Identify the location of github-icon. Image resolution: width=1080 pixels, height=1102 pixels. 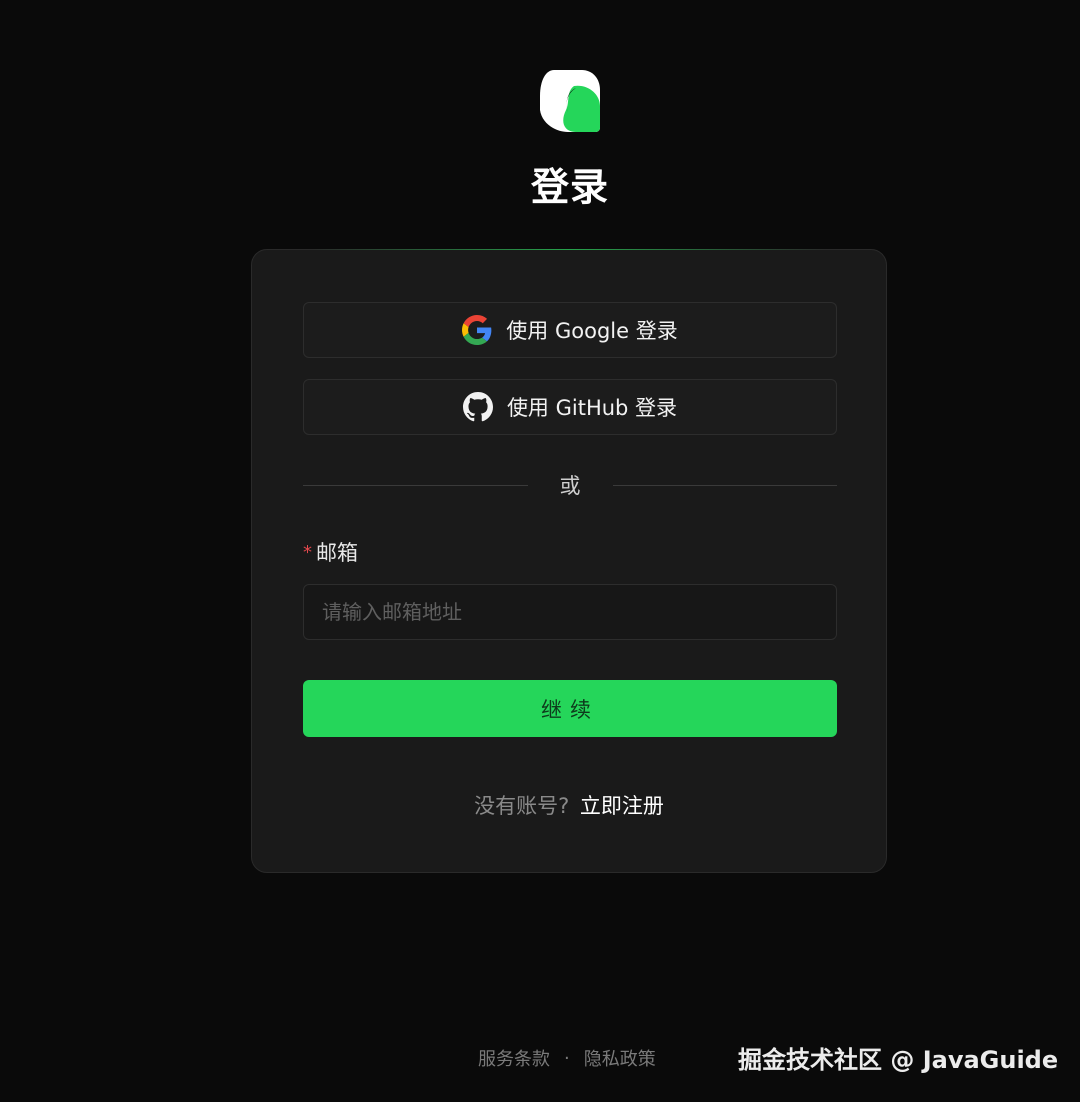
(477, 407).